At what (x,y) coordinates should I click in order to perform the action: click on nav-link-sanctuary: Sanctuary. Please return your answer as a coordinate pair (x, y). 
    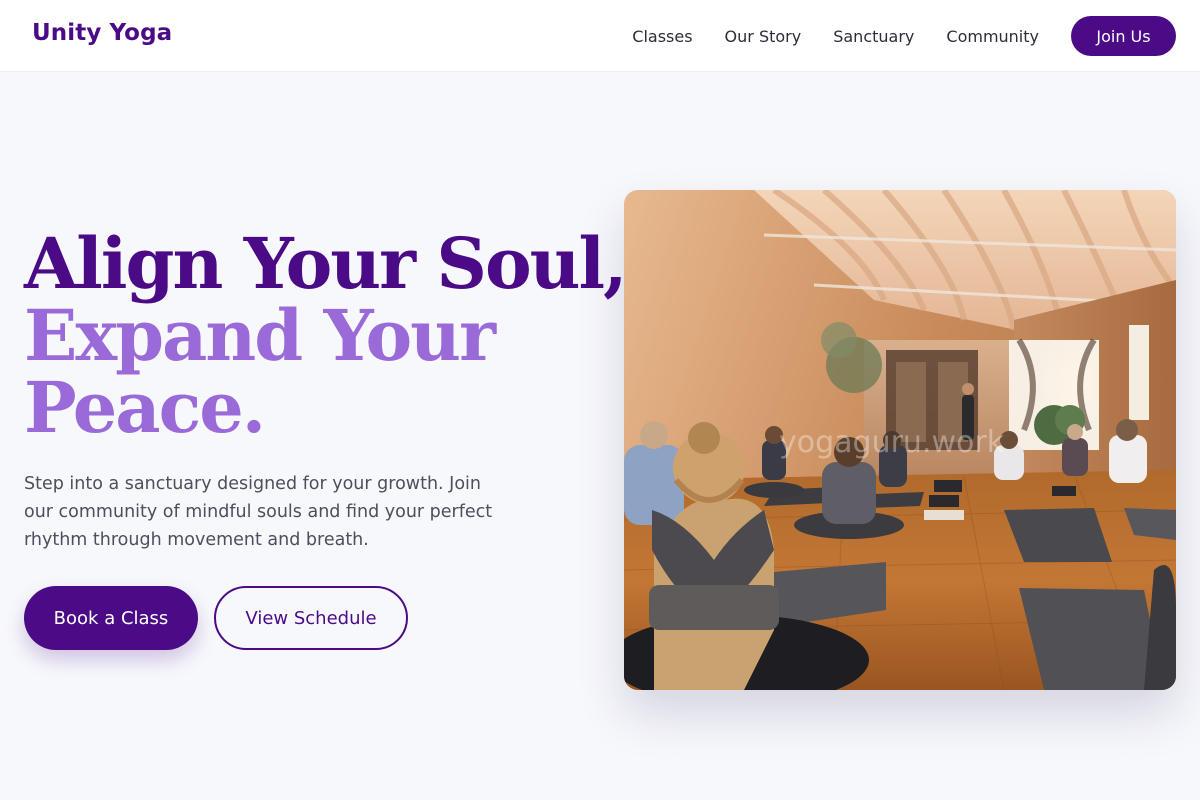
    Looking at the image, I should click on (873, 36).